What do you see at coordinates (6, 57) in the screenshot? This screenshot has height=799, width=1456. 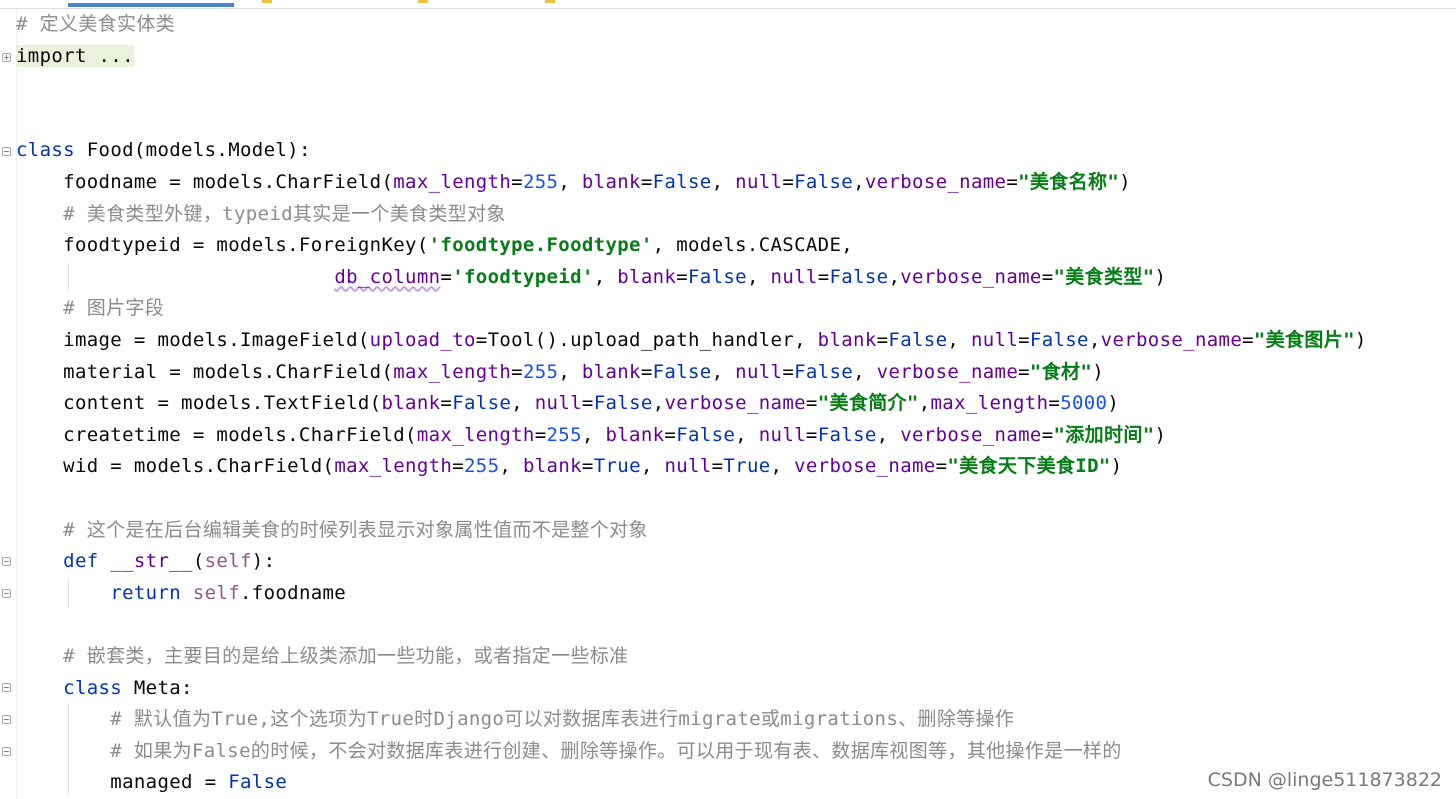 I see `fold-expand-icon` at bounding box center [6, 57].